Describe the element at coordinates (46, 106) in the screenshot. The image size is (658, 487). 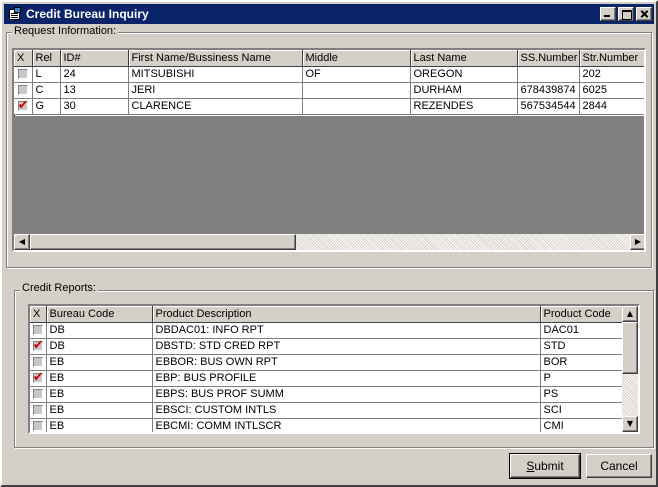
I see `cell-rel: G` at that location.